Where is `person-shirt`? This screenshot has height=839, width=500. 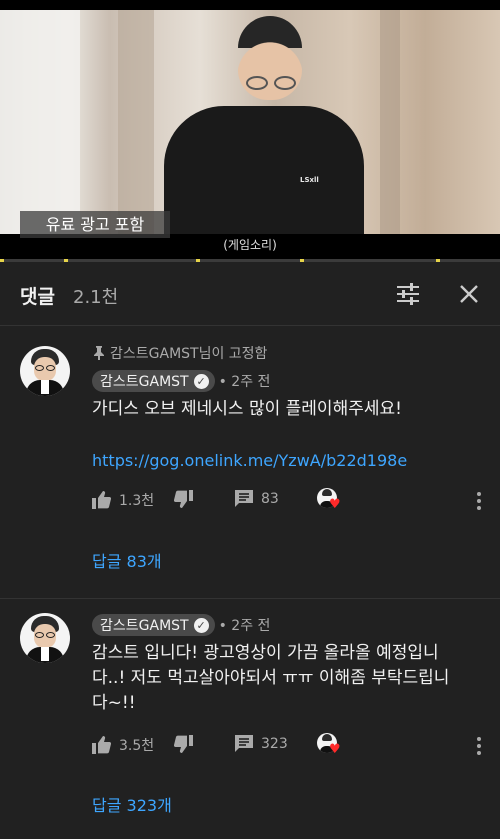
person-shirt is located at coordinates (264, 170).